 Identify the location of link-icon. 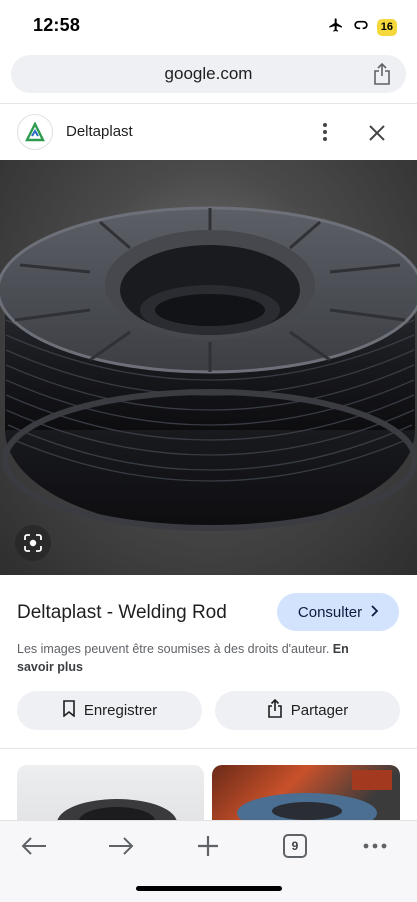
(361, 27).